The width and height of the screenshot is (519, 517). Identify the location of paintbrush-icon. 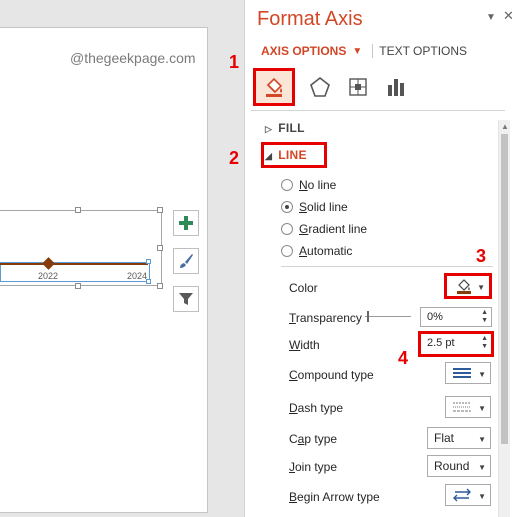
(186, 261).